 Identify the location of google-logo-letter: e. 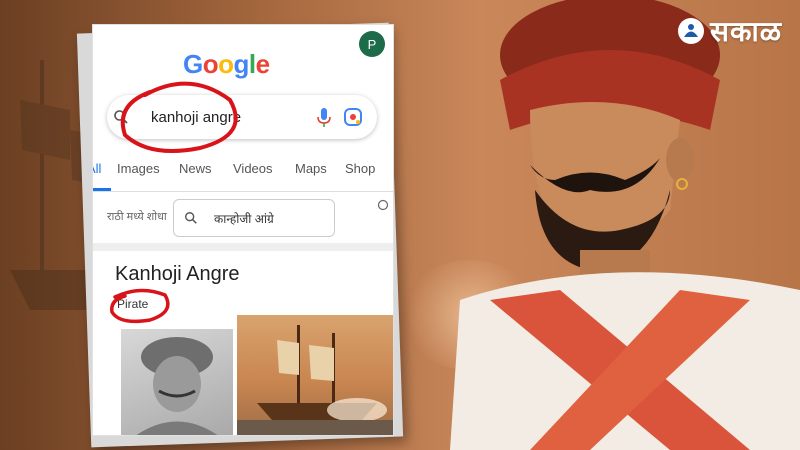
(262, 64).